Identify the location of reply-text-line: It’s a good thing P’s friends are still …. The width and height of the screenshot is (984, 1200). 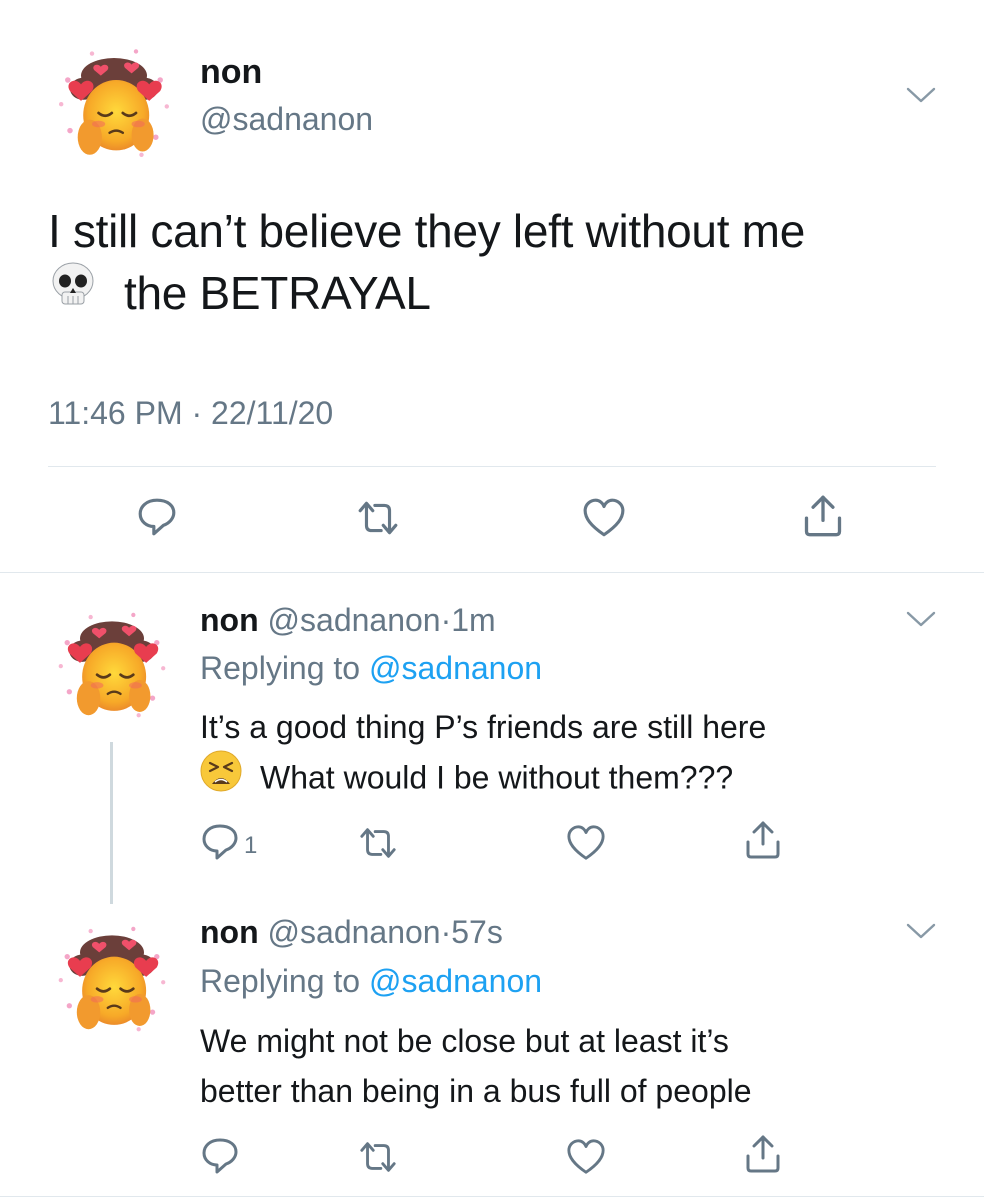
(483, 727).